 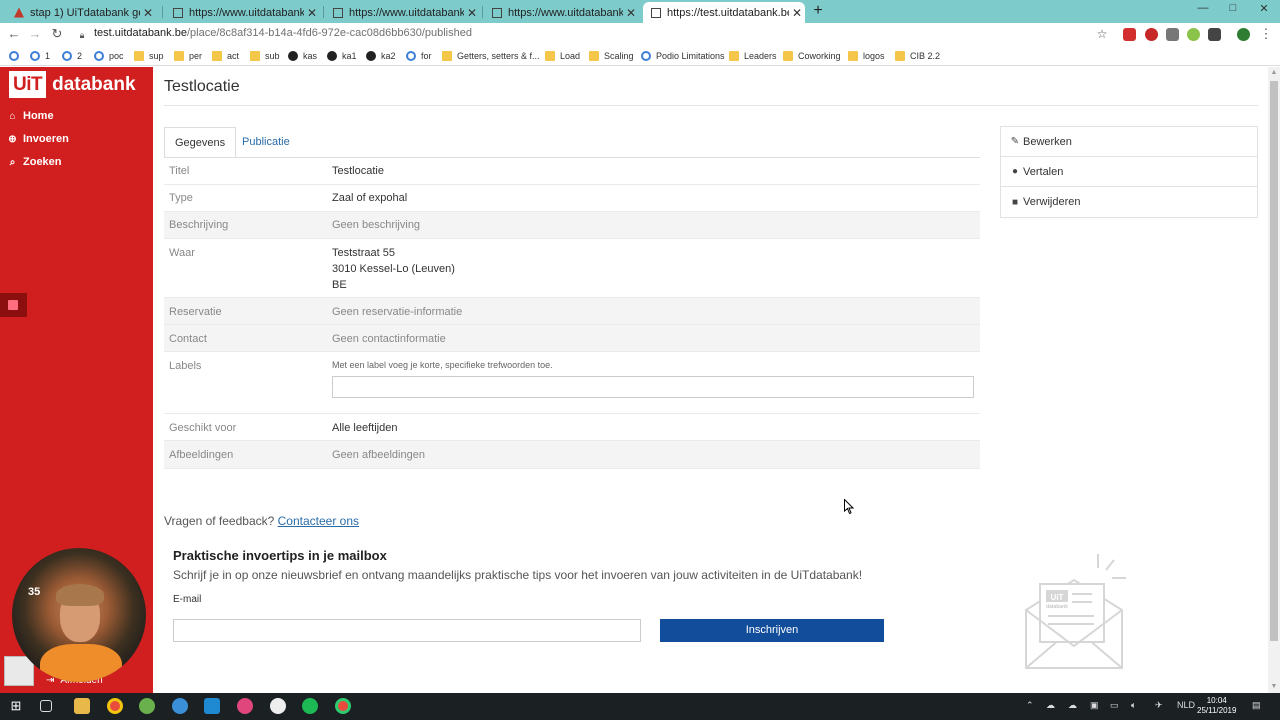 What do you see at coordinates (1133, 705) in the screenshot?
I see `volume-icon: 🔈︎` at bounding box center [1133, 705].